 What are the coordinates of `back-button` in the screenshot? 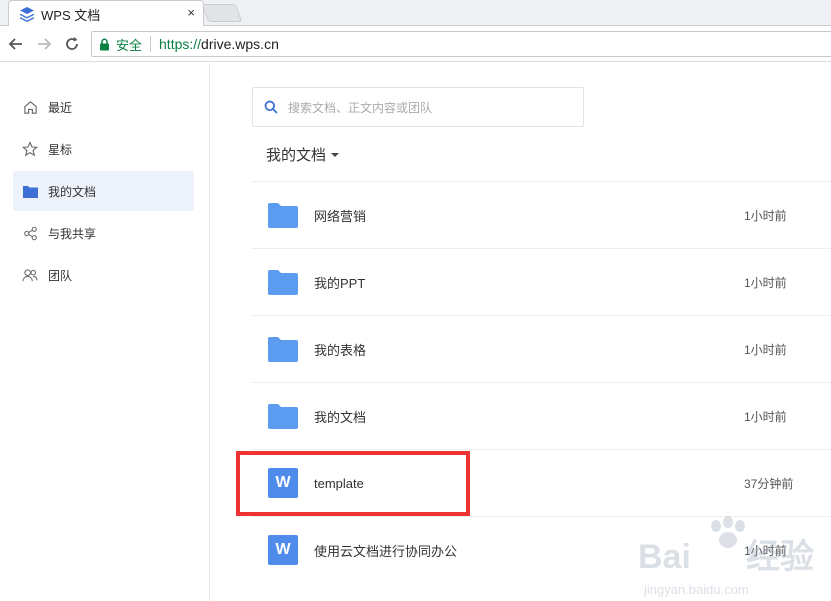 It's located at (16, 44).